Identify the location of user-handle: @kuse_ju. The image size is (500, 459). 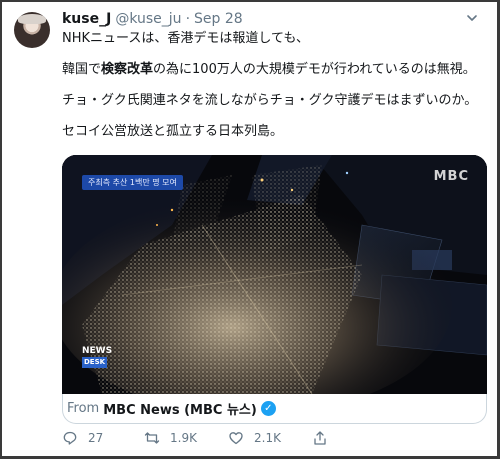
(148, 19).